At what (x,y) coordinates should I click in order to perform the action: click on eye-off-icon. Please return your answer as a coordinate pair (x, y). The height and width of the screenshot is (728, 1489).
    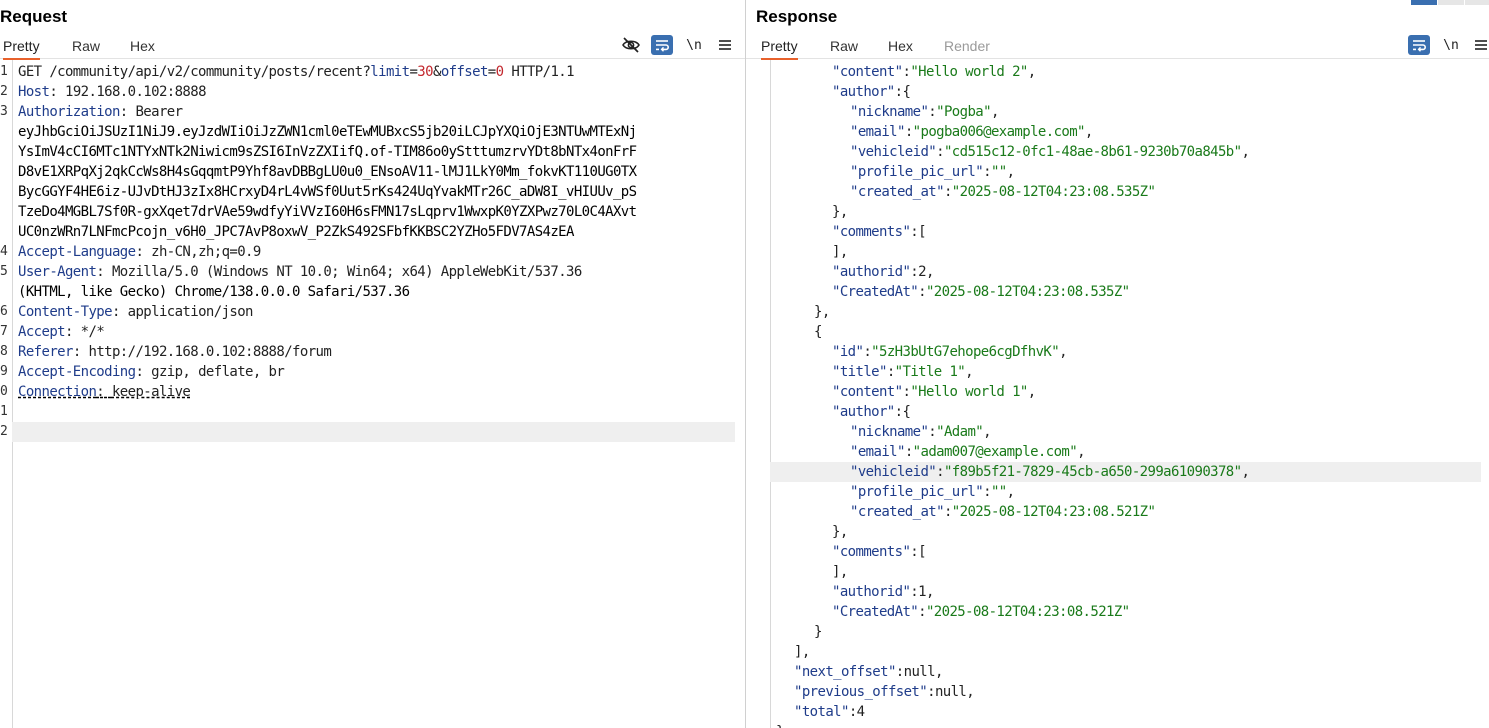
    Looking at the image, I should click on (631, 45).